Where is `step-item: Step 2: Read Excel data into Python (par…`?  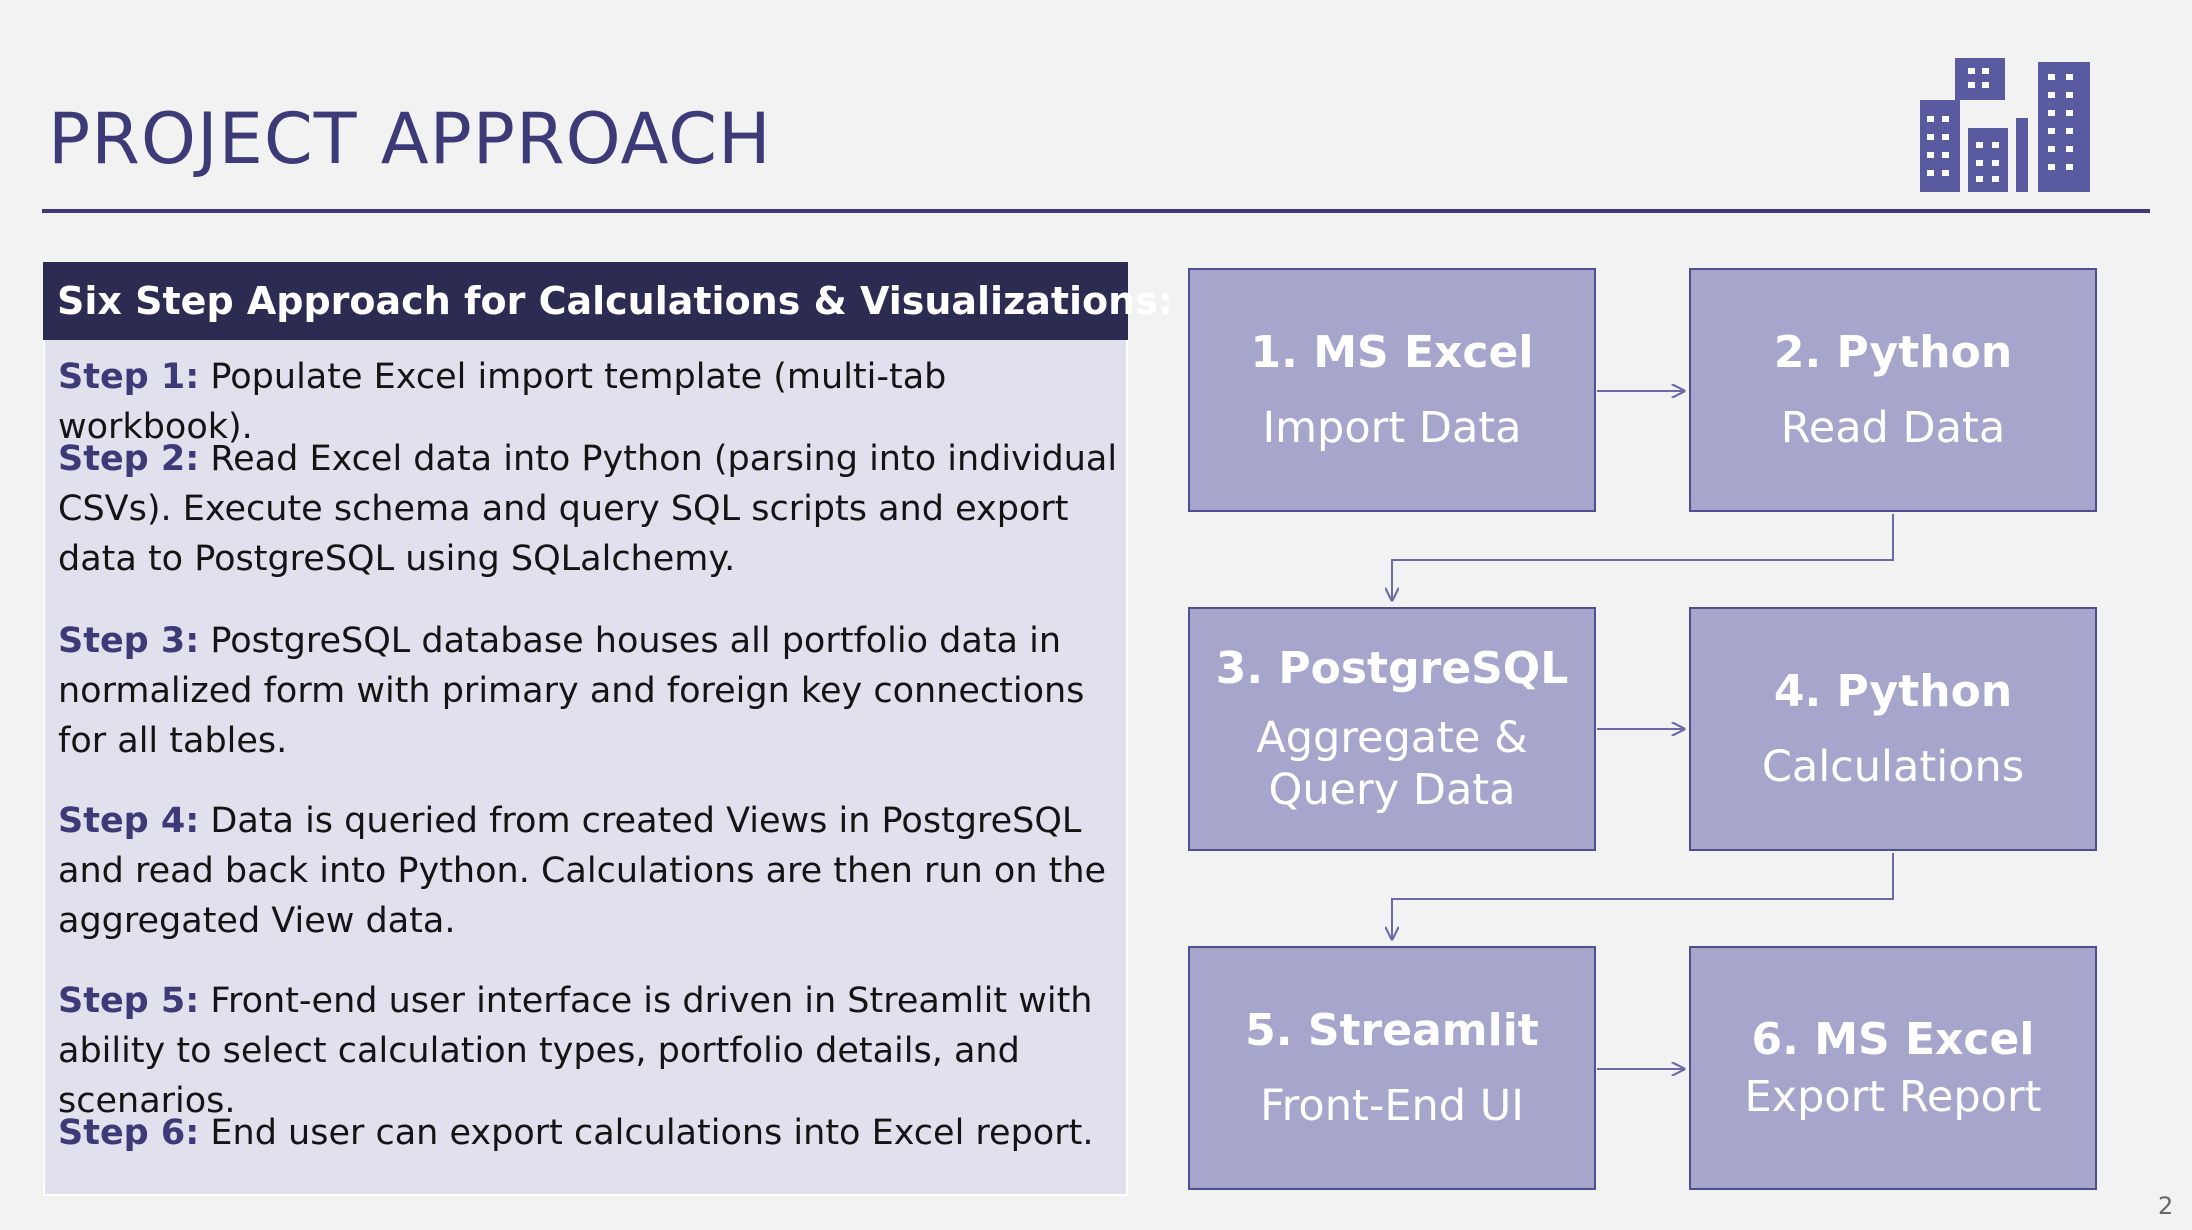
step-item: Step 2: Read Excel data into Python (par… is located at coordinates (588, 509).